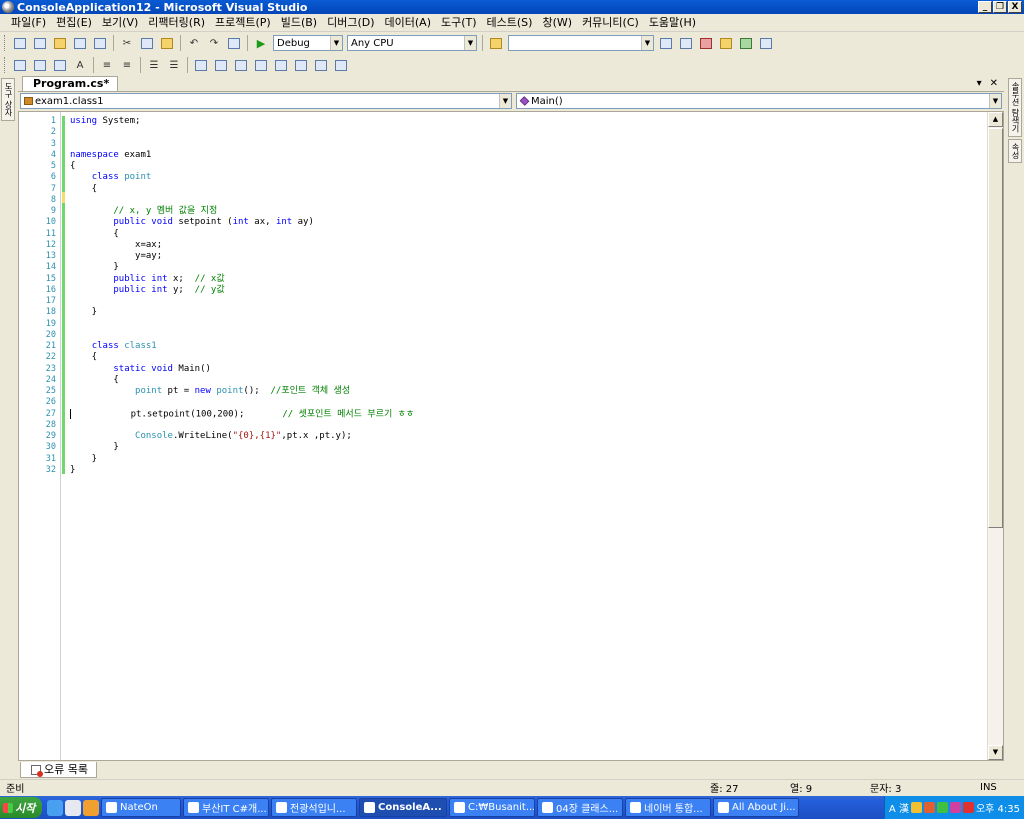 The height and width of the screenshot is (819, 1024). Describe the element at coordinates (308, 43) in the screenshot. I see `solution-config-select: Debug ▼` at that location.